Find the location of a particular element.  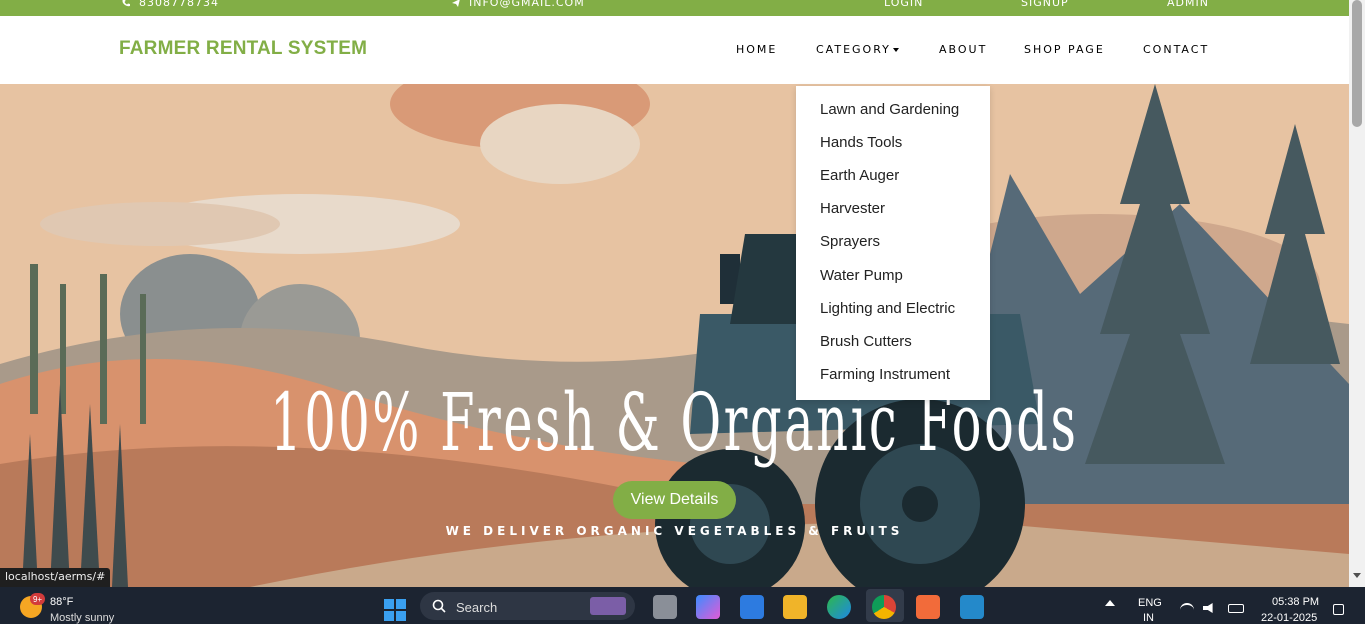

clock-date: 22-01-2025 is located at coordinates (1289, 618).